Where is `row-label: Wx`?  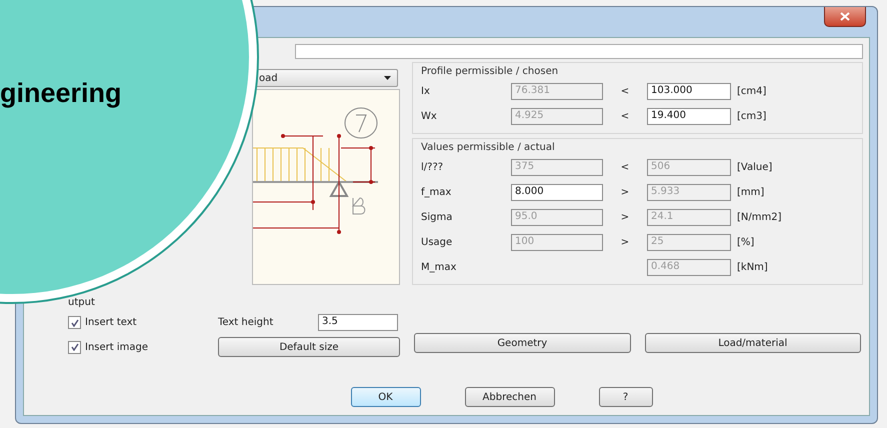 row-label: Wx is located at coordinates (429, 116).